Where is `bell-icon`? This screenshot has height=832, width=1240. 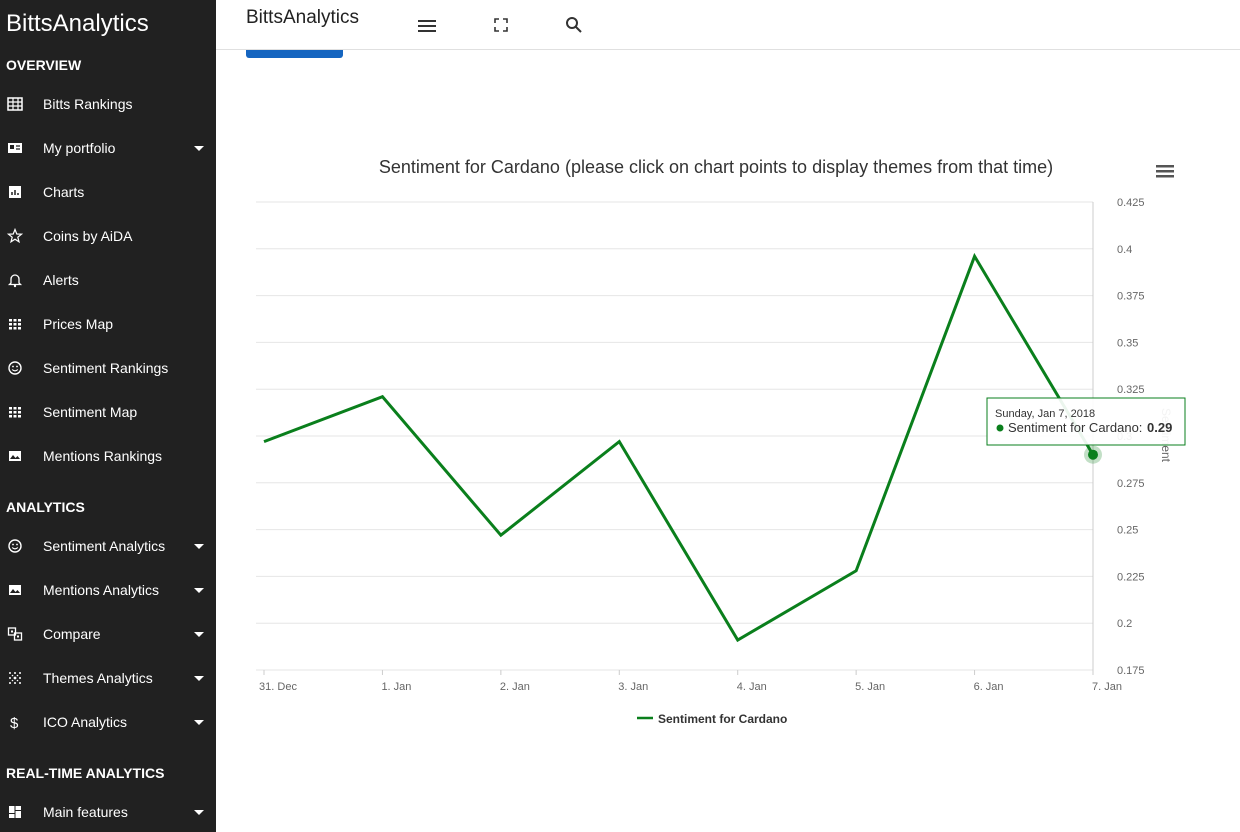 bell-icon is located at coordinates (15, 280).